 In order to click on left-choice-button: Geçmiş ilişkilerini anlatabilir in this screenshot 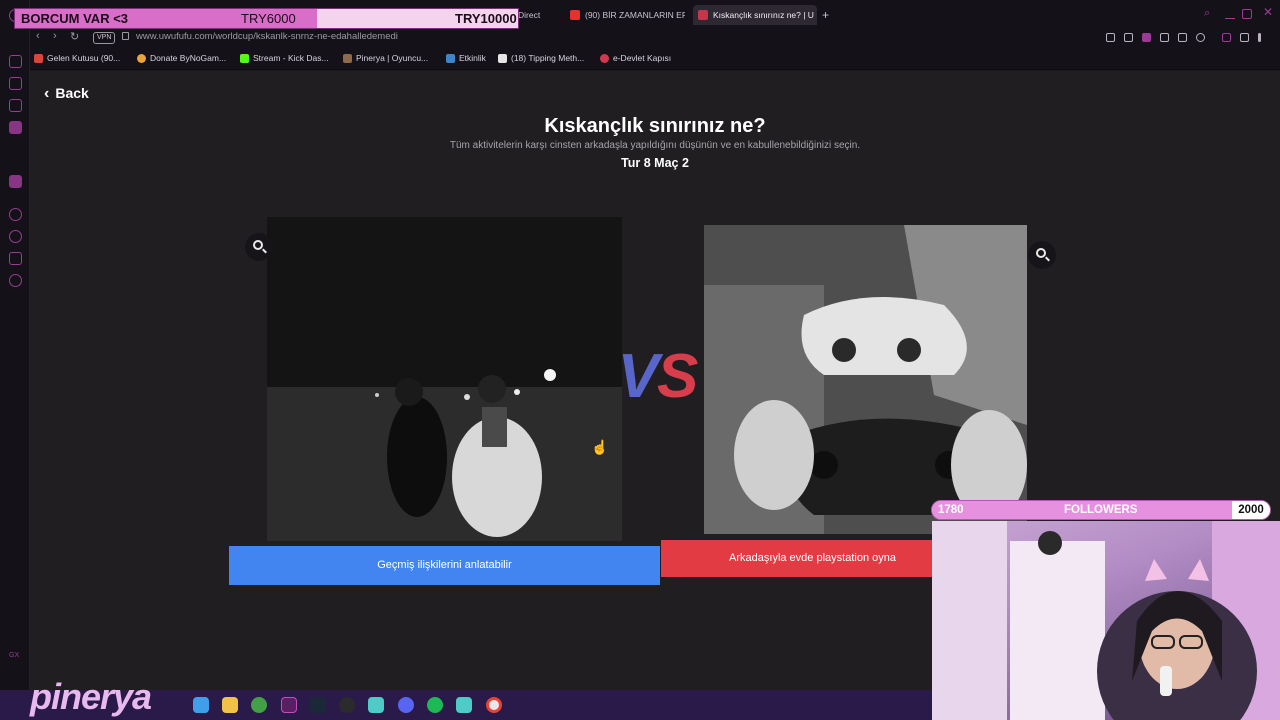, I will do `click(444, 565)`.